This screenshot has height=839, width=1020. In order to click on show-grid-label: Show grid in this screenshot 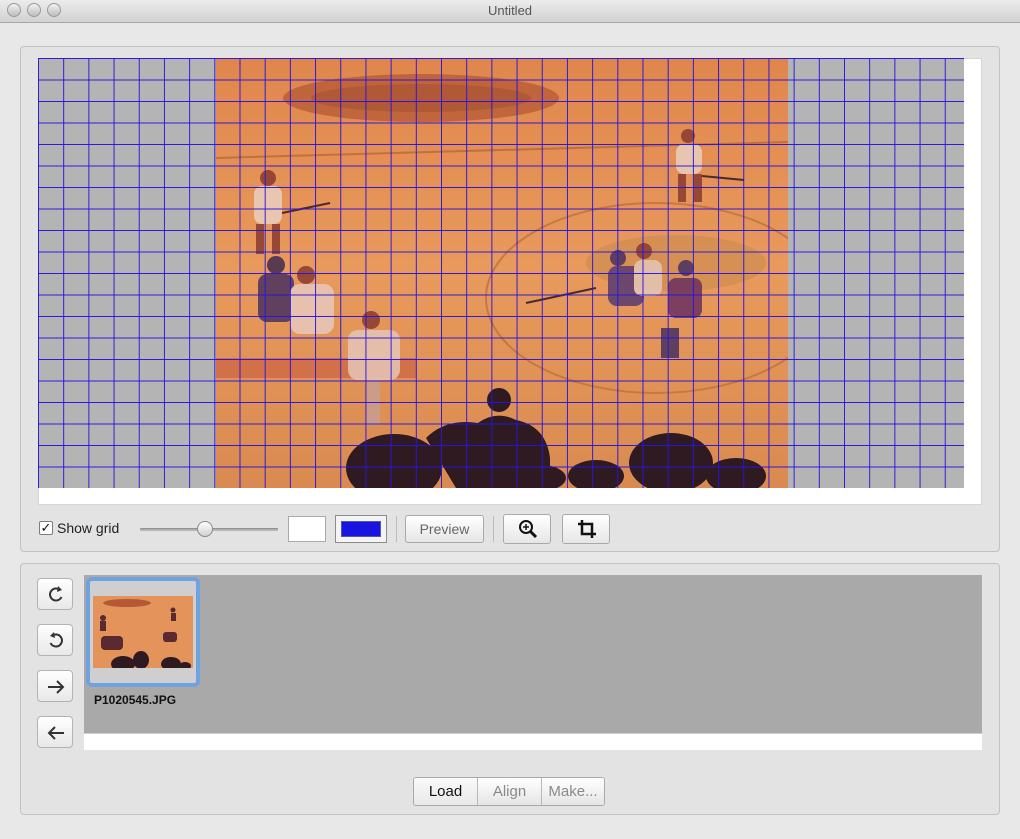, I will do `click(88, 528)`.